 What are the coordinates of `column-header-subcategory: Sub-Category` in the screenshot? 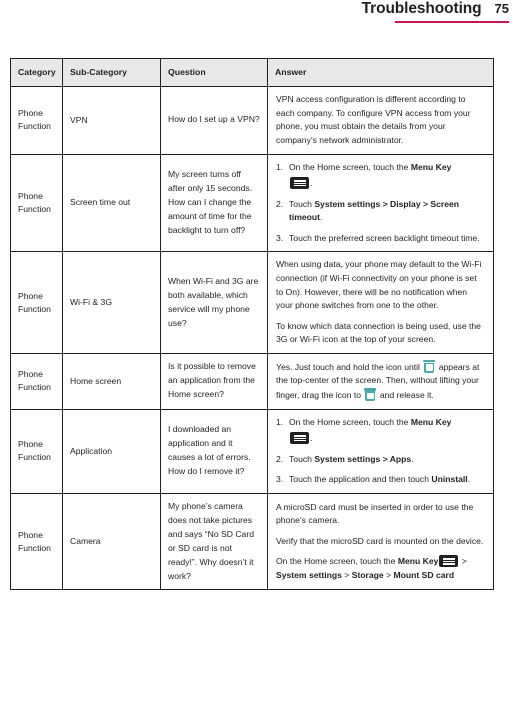 It's located at (111, 72).